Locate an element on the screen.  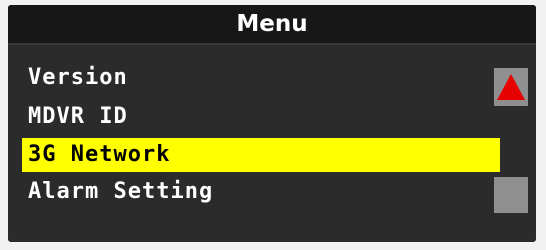
menu-item-3g-network: 3G Network is located at coordinates (261, 155).